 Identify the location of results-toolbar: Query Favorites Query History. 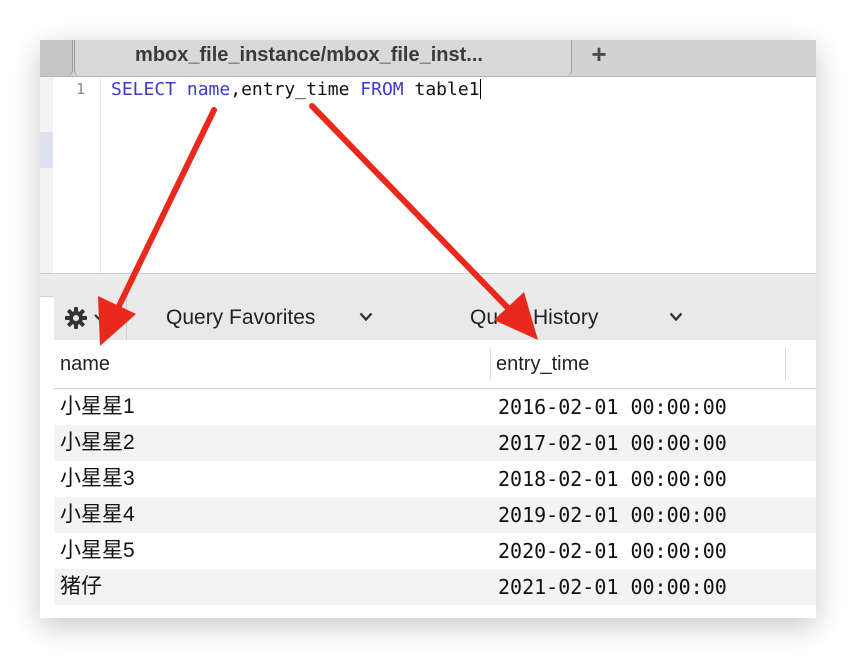
(435, 318).